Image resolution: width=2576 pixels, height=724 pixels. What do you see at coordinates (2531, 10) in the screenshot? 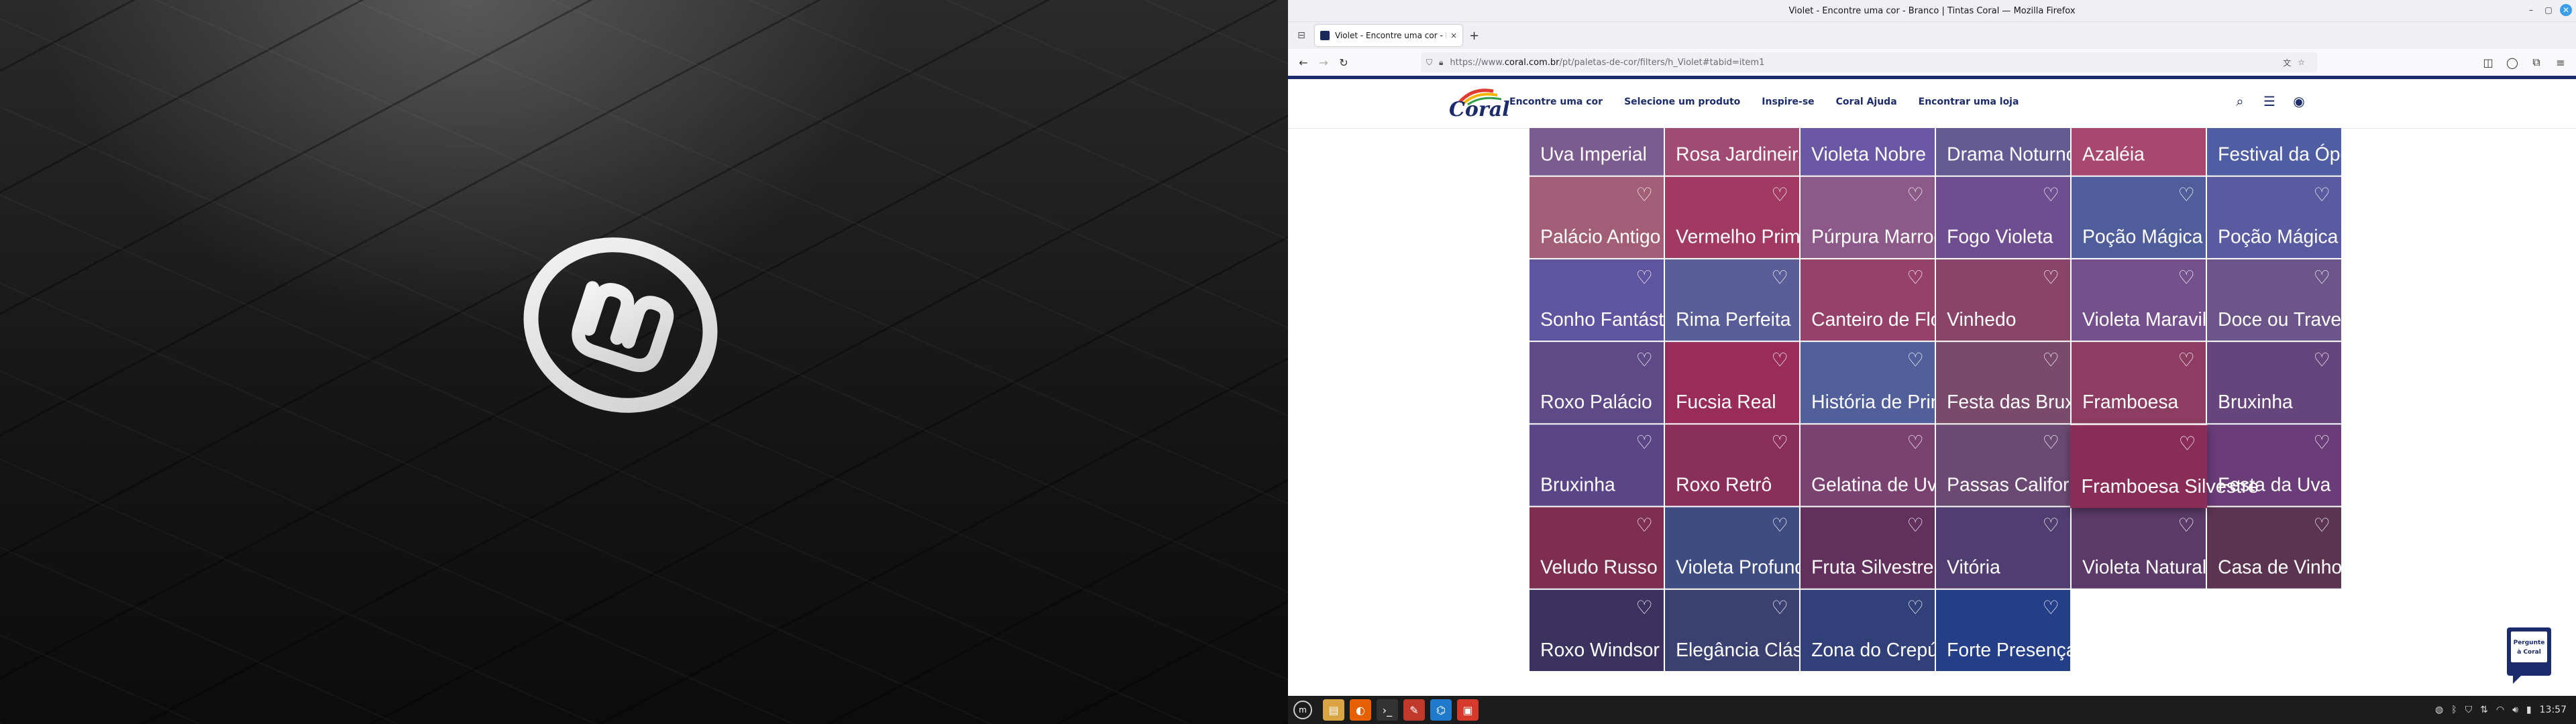
I see `minimize-icon: –` at bounding box center [2531, 10].